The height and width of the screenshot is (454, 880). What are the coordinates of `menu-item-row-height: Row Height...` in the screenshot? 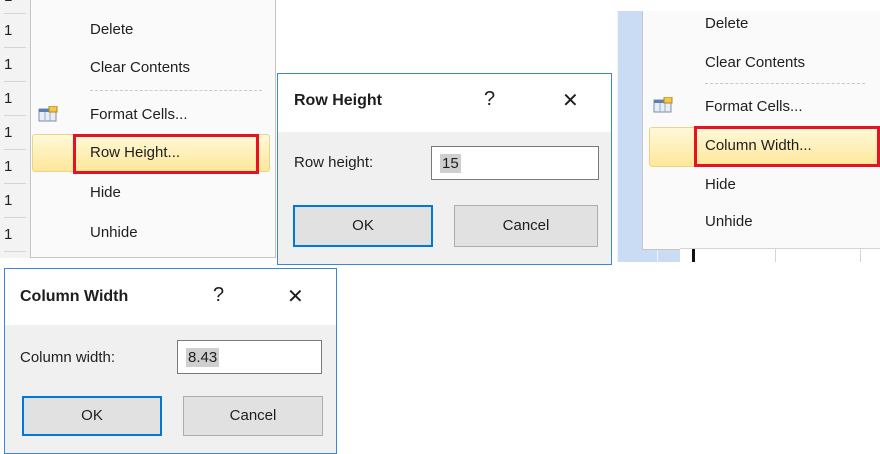 It's located at (135, 153).